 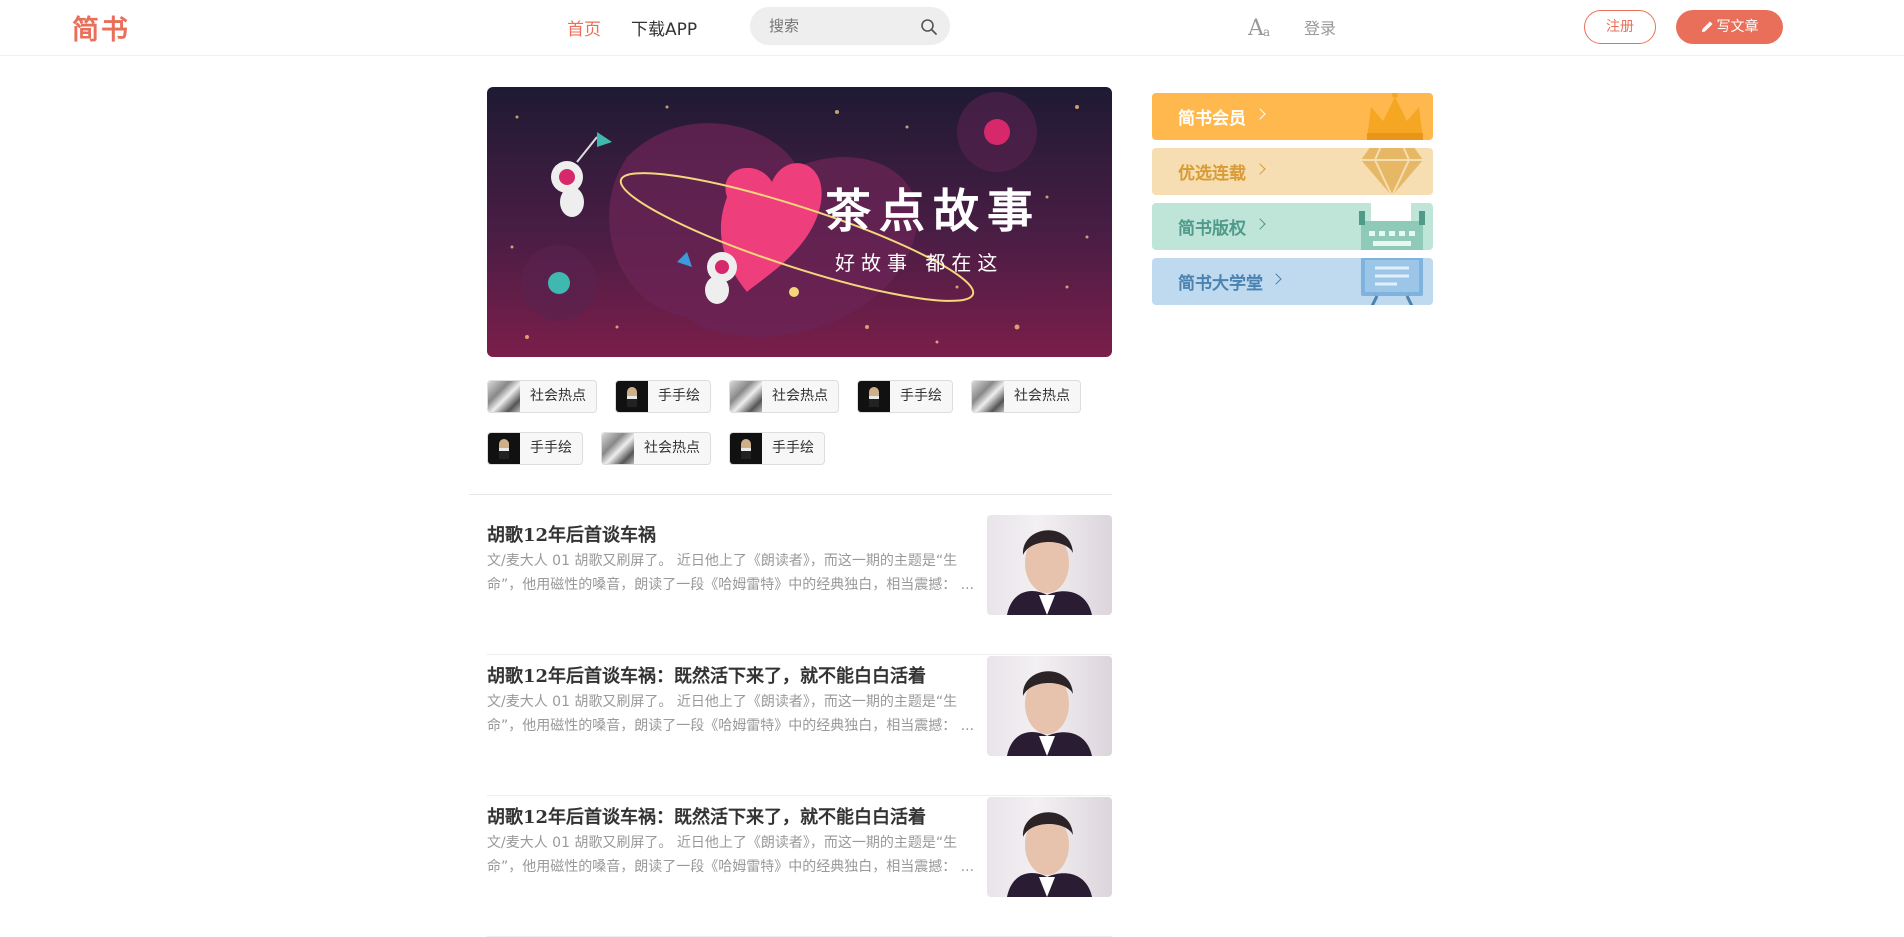 What do you see at coordinates (1392, 171) in the screenshot?
I see `diamond-icon` at bounding box center [1392, 171].